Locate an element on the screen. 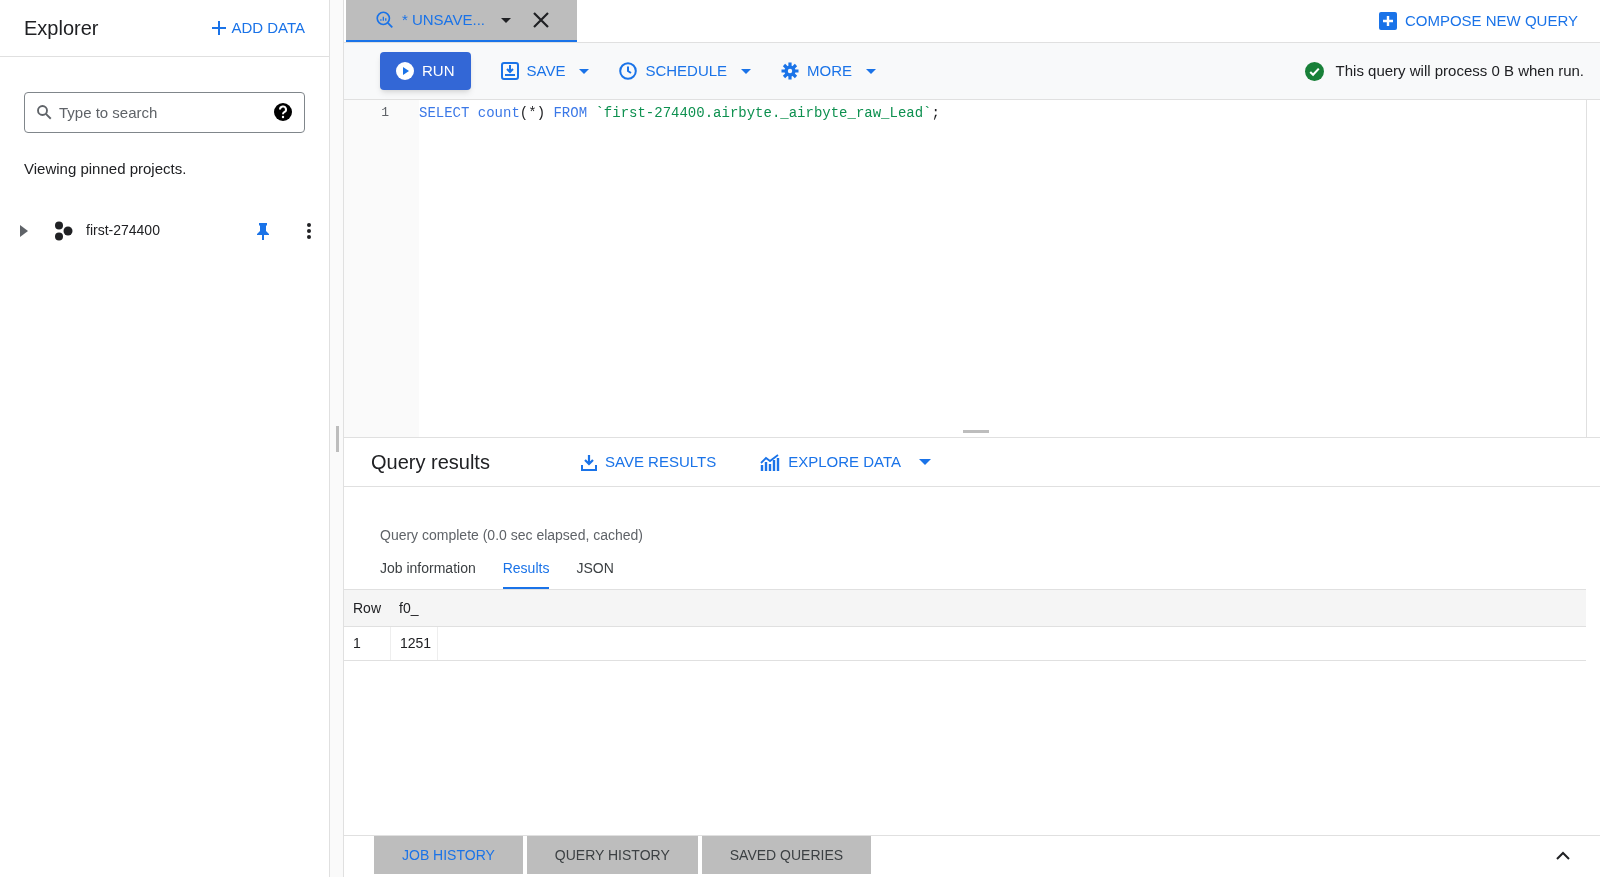 Image resolution: width=1600 pixels, height=877 pixels. status-text: Query complete (0.0 sec elapsed, cached) is located at coordinates (512, 535).